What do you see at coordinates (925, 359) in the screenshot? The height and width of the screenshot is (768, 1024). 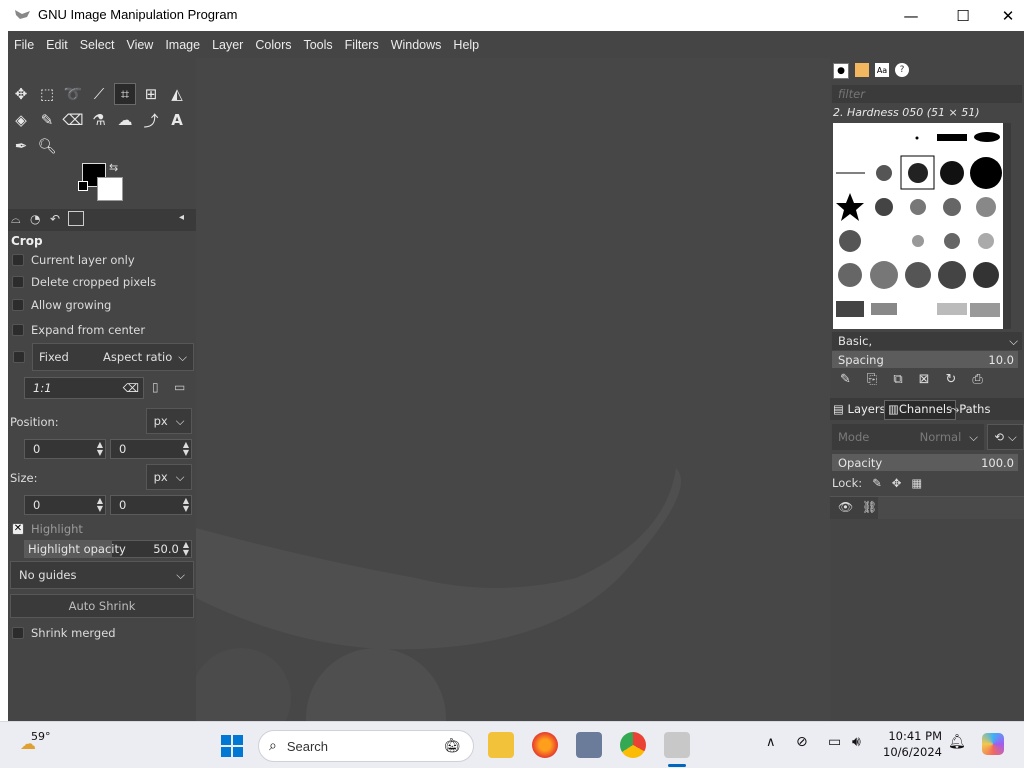 I see `spacing-slider: Spacing 10.0` at bounding box center [925, 359].